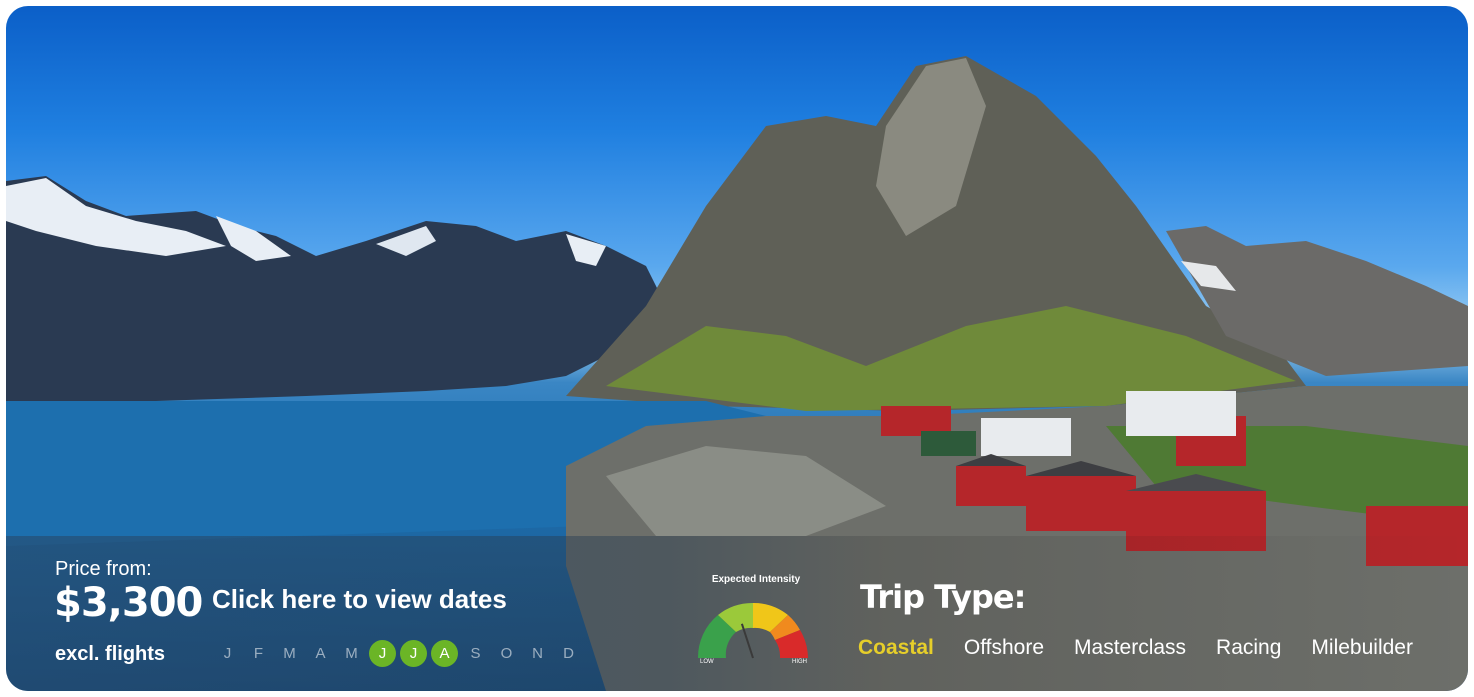 This screenshot has width=1474, height=697. I want to click on intensity-gauge-icon: LOW HIGH, so click(752, 633).